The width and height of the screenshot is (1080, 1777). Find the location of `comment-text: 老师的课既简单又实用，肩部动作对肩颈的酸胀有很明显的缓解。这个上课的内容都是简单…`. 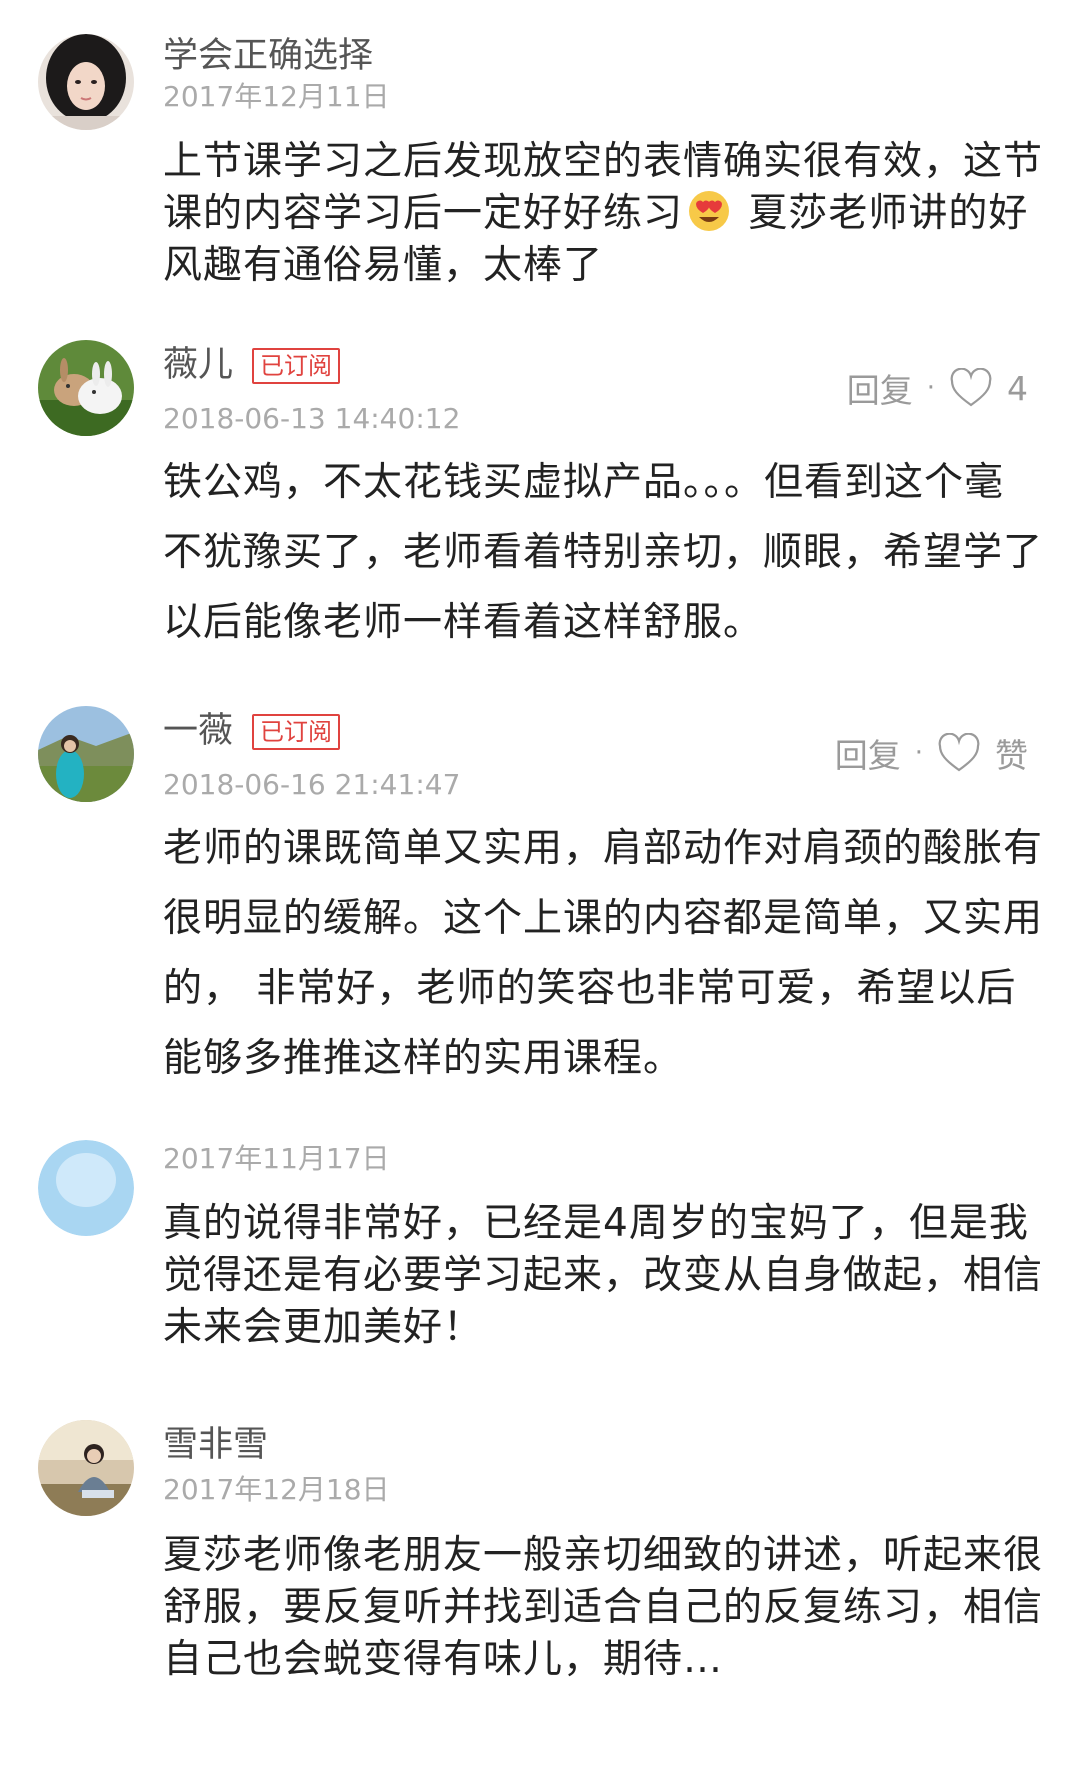

comment-text: 老师的课既简单又实用，肩部动作对肩颈的酸胀有很明显的缓解。这个上课的内容都是简单… is located at coordinates (603, 953).